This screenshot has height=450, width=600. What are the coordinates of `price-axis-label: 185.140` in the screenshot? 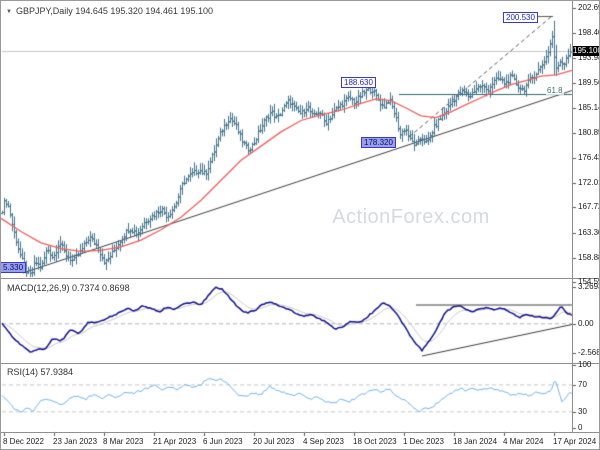 It's located at (588, 107).